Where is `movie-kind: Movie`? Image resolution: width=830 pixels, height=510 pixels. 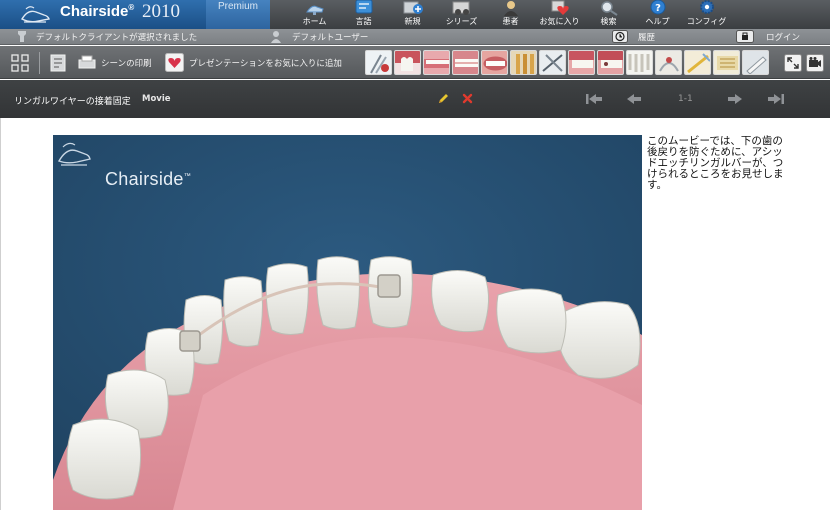 movie-kind: Movie is located at coordinates (156, 99).